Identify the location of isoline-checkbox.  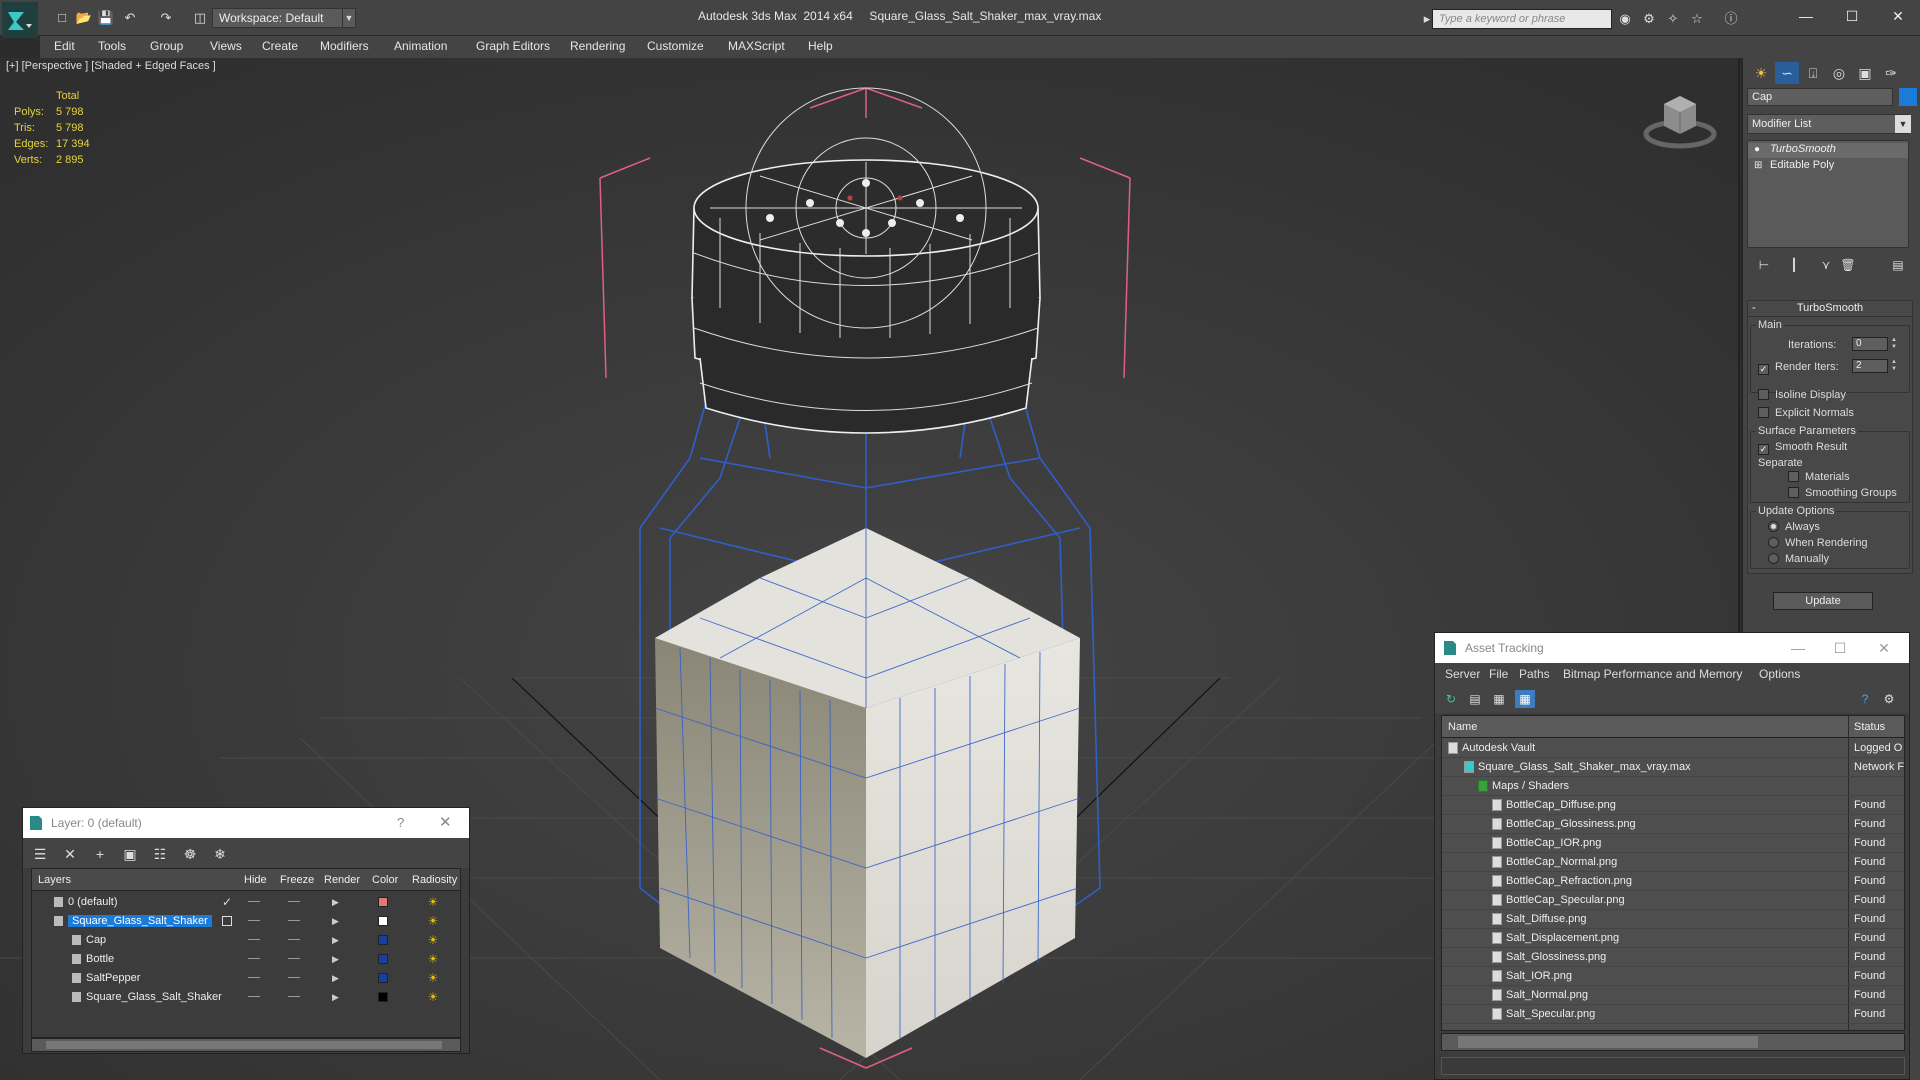
(1763, 394).